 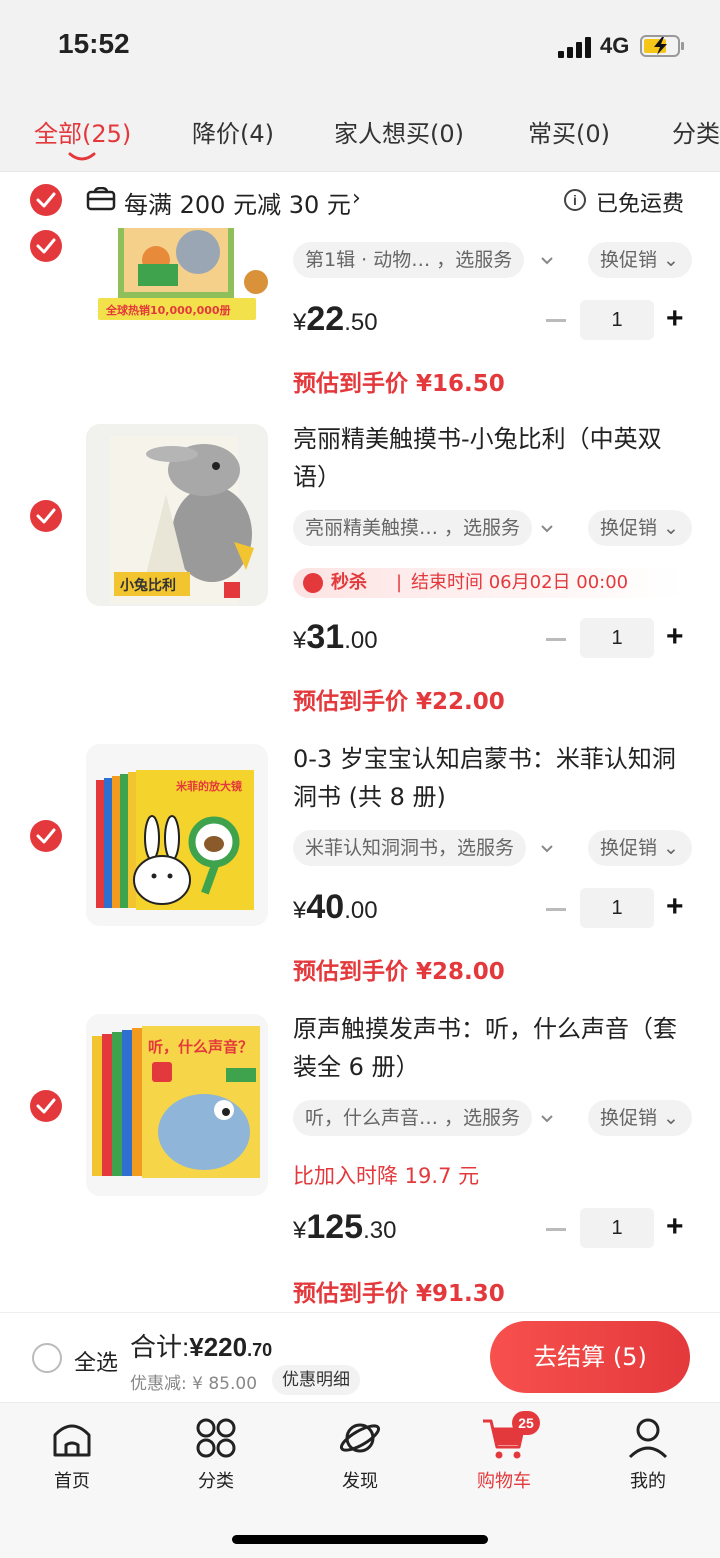 I want to click on price-decimal: .50, so click(x=361, y=322).